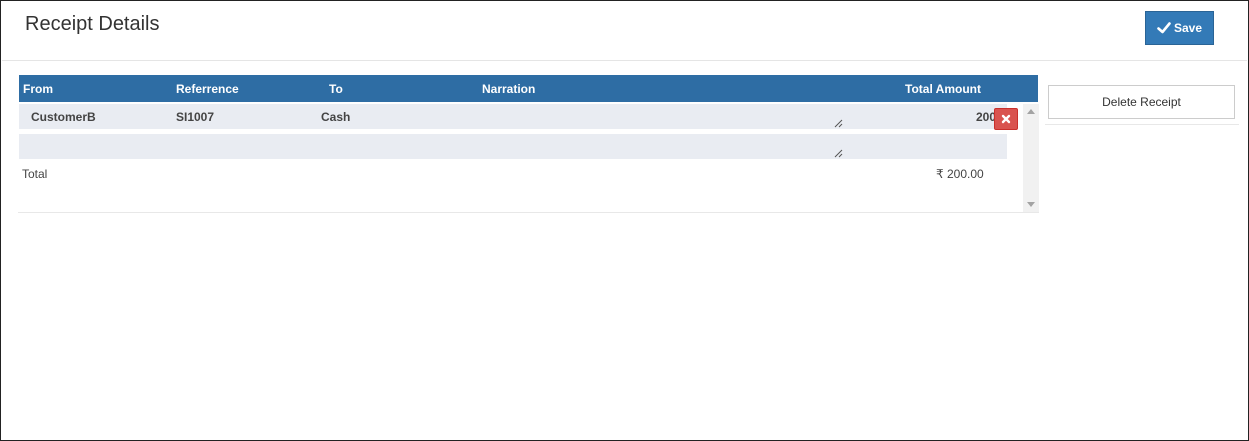 The height and width of the screenshot is (441, 1249). What do you see at coordinates (960, 174) in the screenshot?
I see `total-value: ₹ 200.00` at bounding box center [960, 174].